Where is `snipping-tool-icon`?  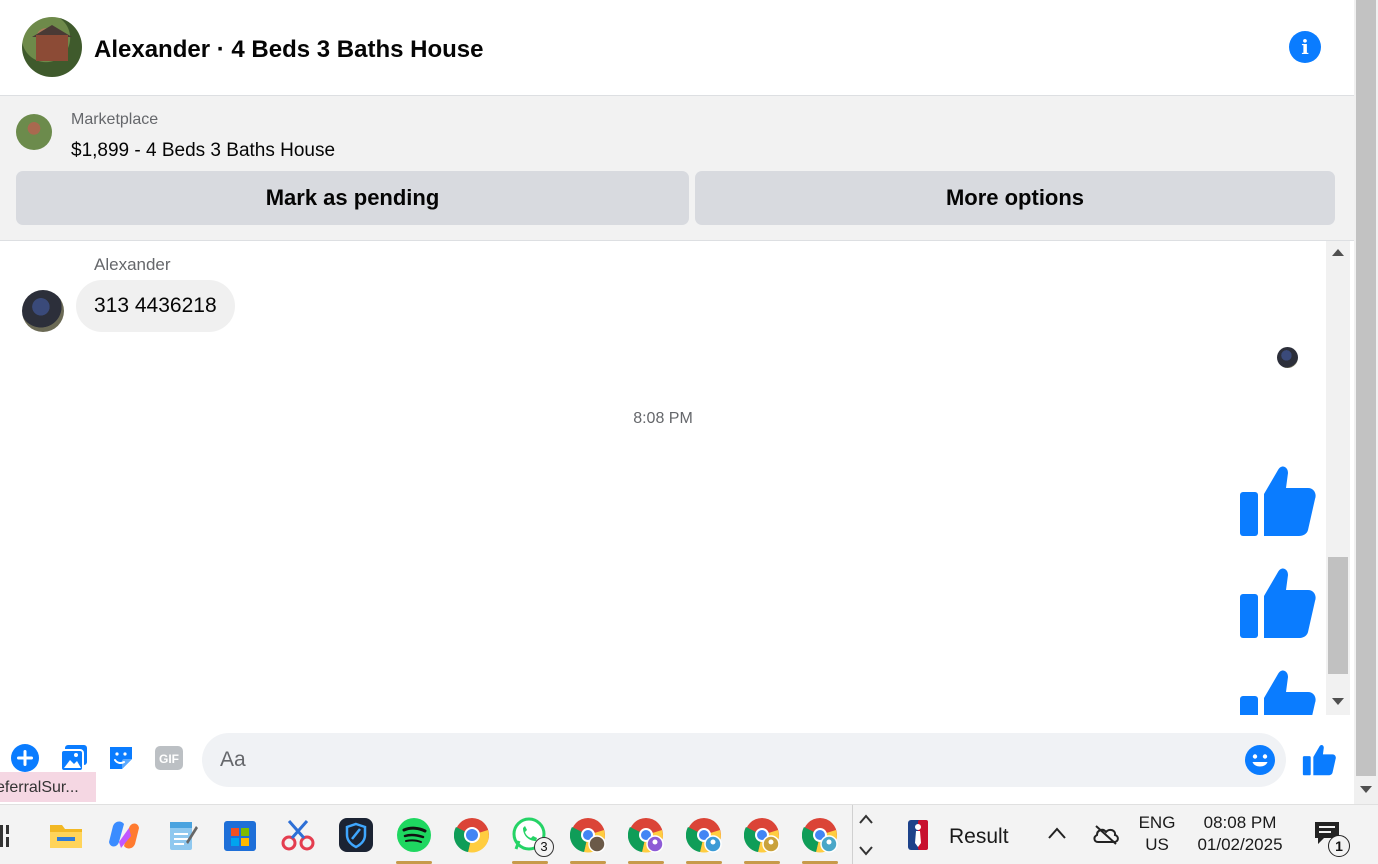
snipping-tool-icon is located at coordinates (298, 835).